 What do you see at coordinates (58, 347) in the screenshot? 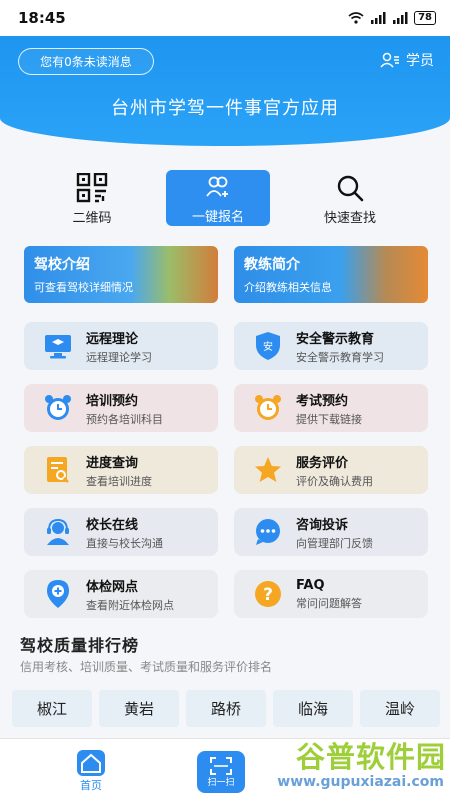
I see `monitor-icon` at bounding box center [58, 347].